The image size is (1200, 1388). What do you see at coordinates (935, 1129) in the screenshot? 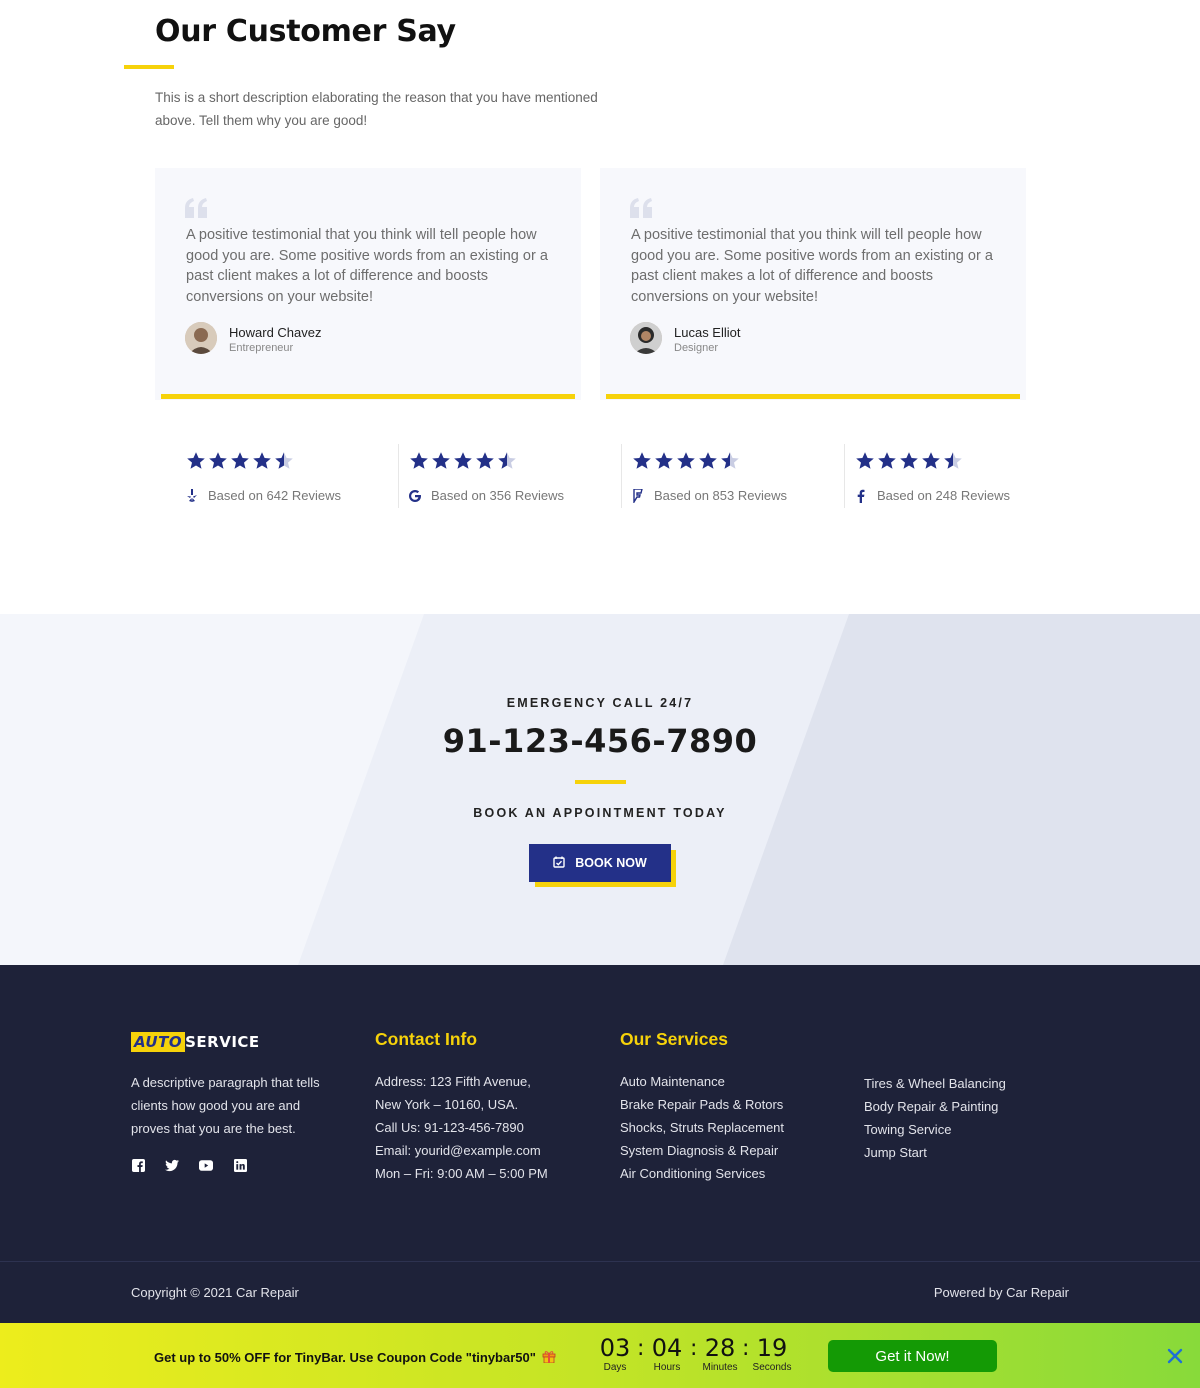
I see `service-link: Towing Service` at bounding box center [935, 1129].